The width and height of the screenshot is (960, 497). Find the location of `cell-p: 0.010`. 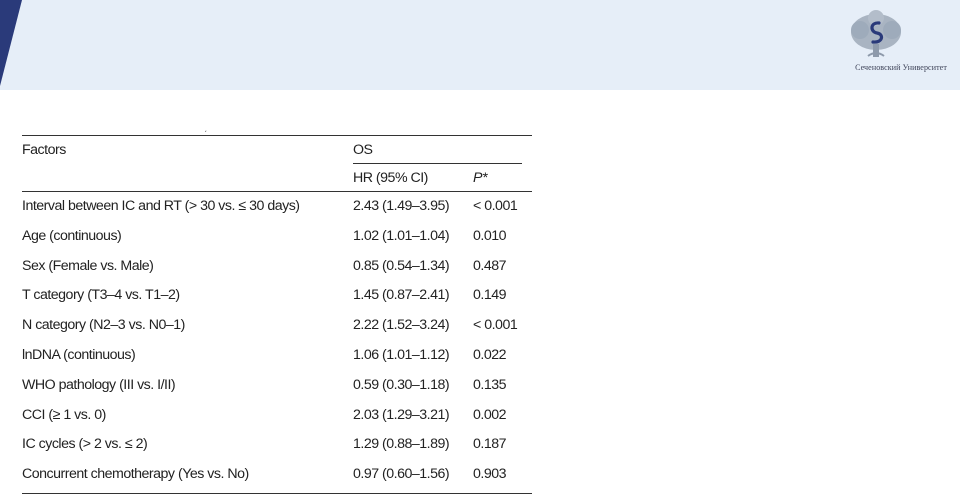

cell-p: 0.010 is located at coordinates (490, 236).